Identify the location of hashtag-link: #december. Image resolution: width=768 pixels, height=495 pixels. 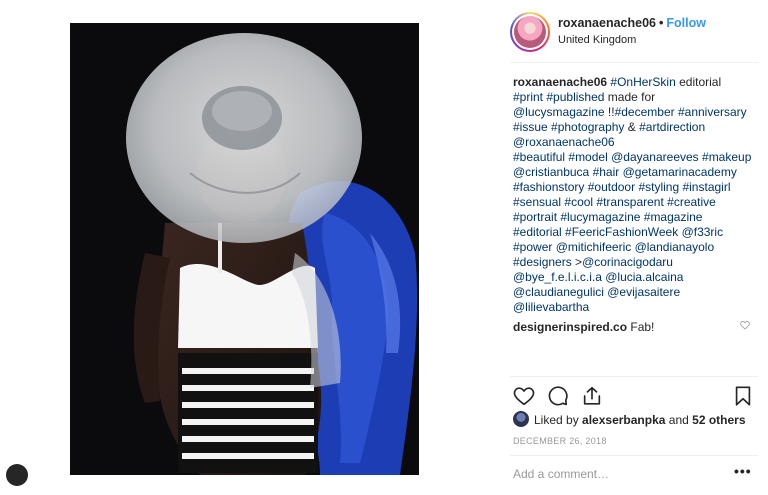
(645, 112).